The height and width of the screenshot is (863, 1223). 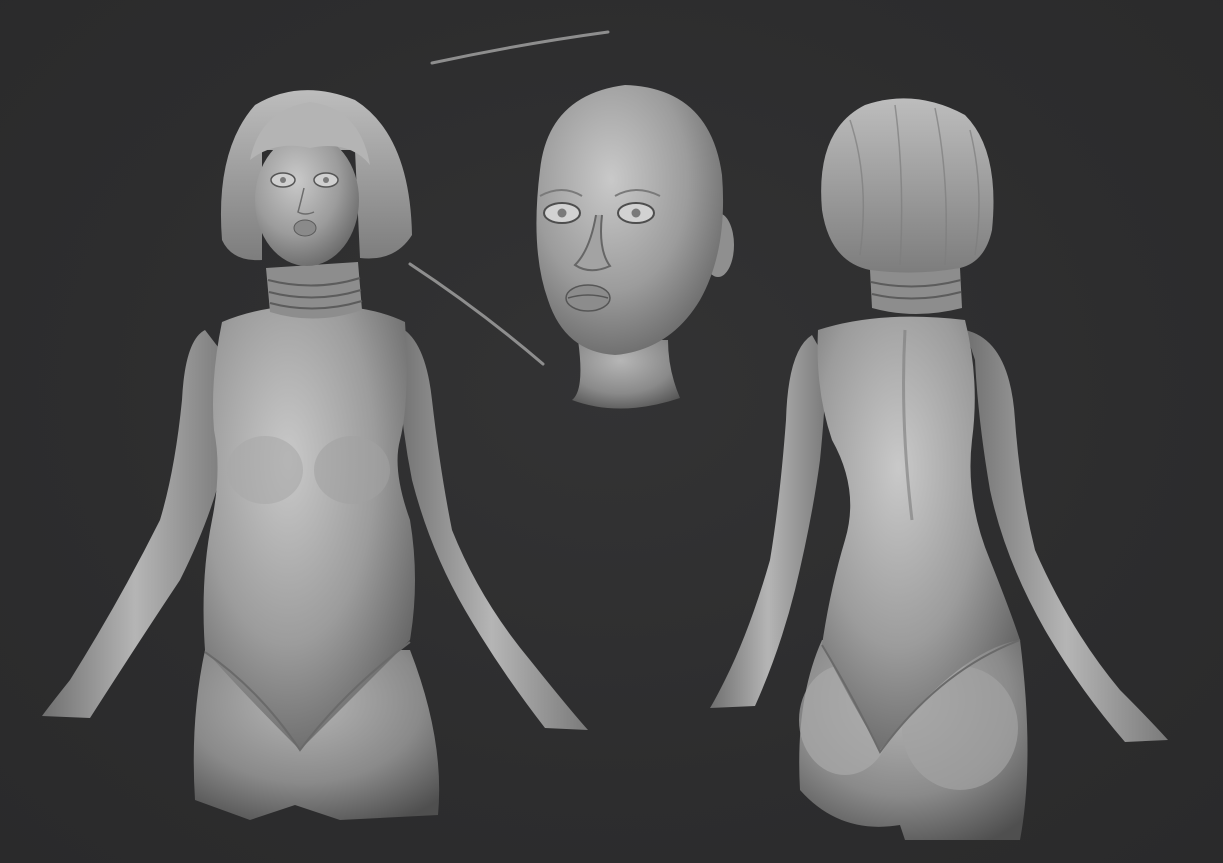 I want to click on front-left-arm, so click(x=135, y=524).